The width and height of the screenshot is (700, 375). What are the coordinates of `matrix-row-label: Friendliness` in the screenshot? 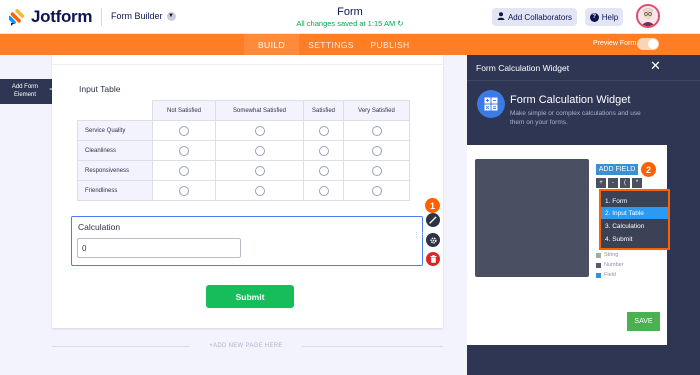 It's located at (115, 190).